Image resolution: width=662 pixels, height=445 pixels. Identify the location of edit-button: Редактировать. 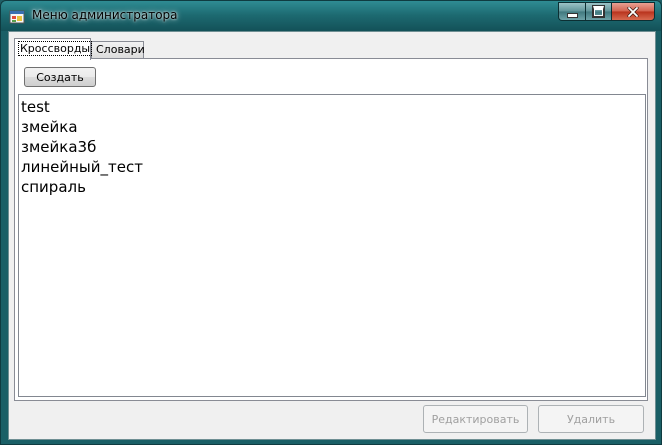
(475, 419).